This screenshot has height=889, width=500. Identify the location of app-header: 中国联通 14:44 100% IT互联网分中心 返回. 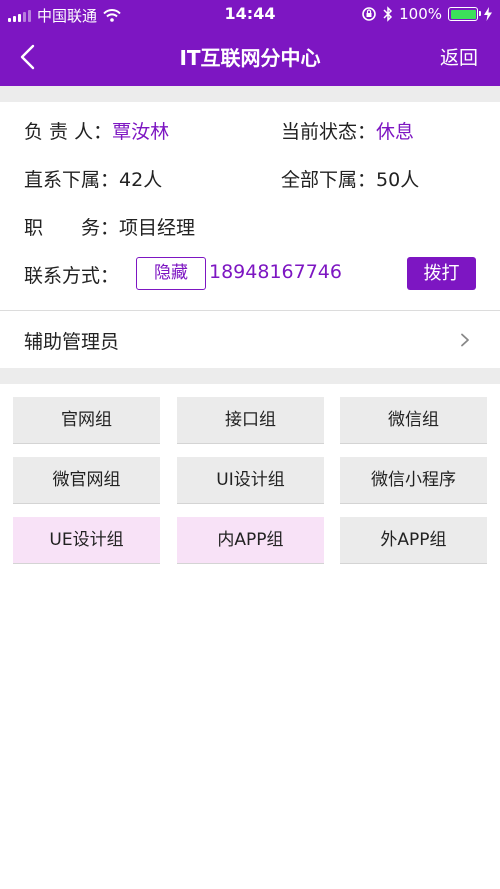
(250, 43).